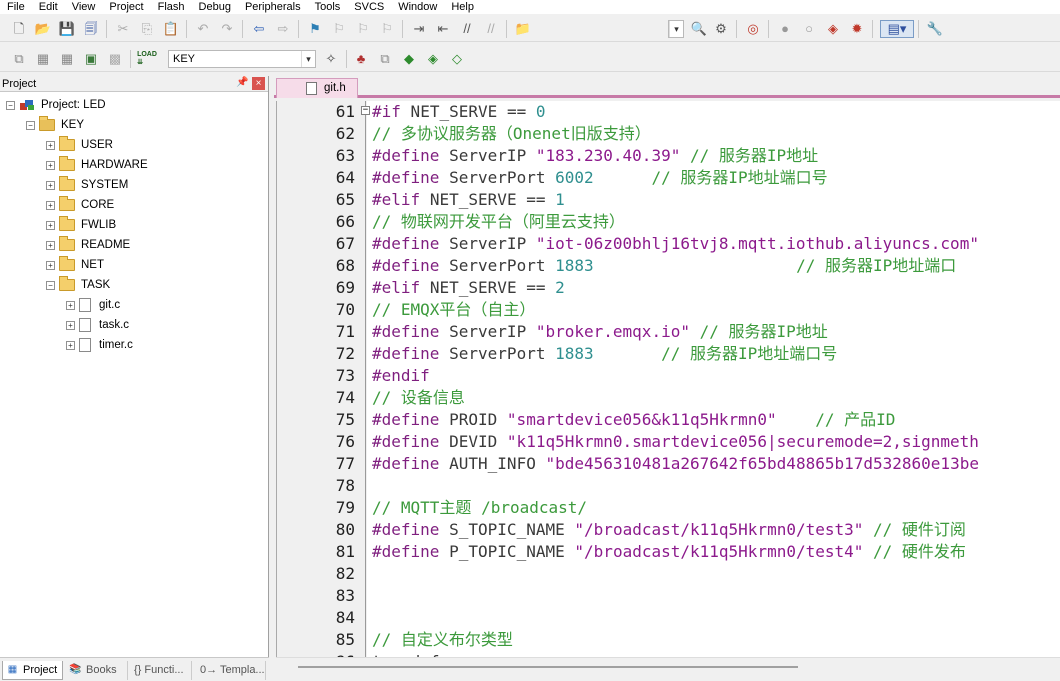  I want to click on save-icon: 💾, so click(67, 29).